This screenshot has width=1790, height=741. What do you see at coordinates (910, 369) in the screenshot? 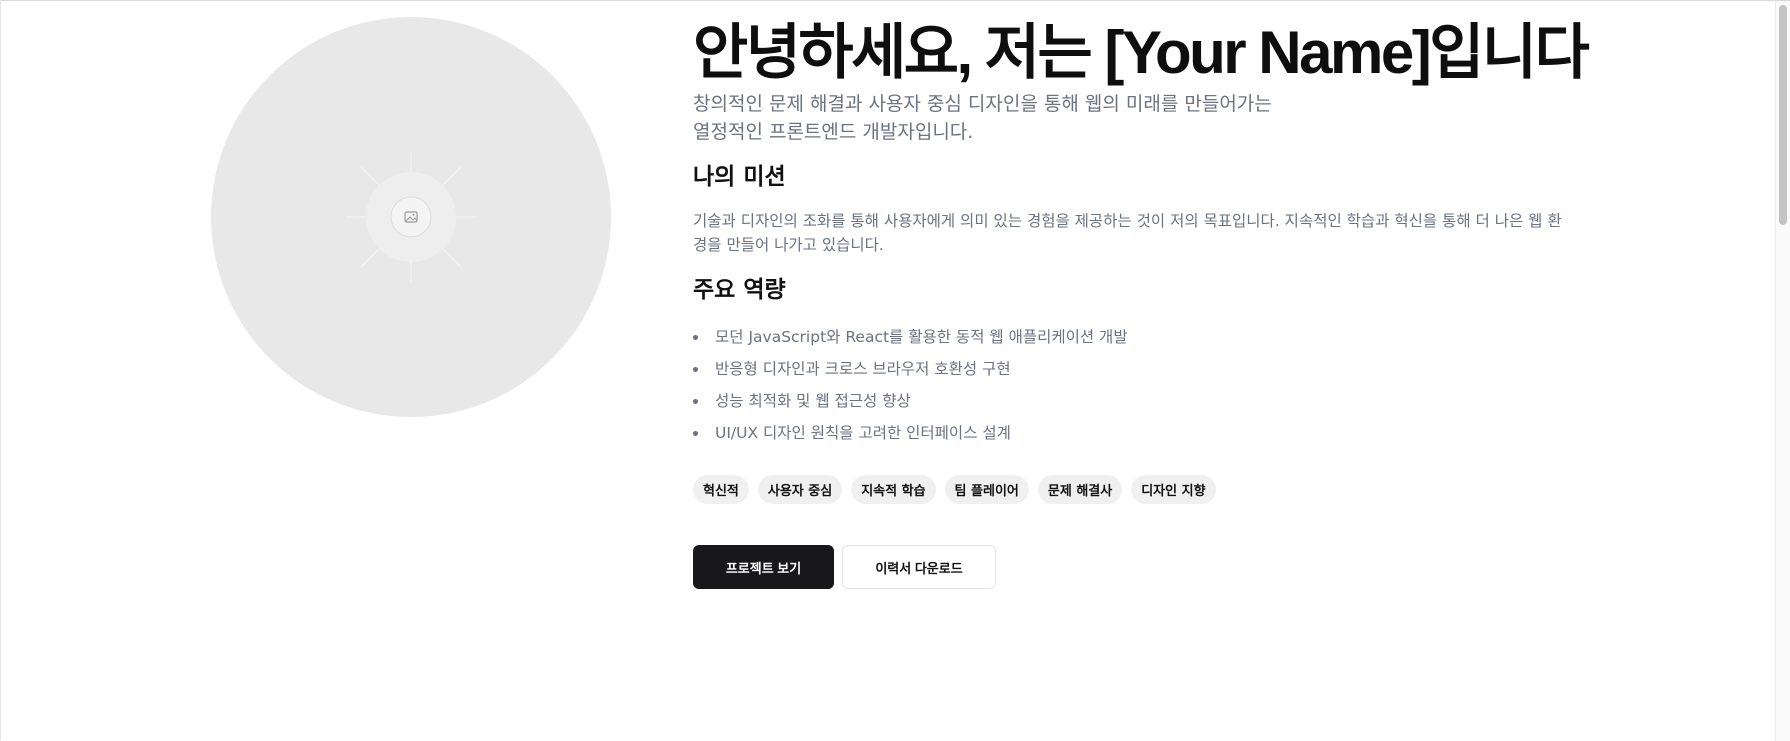
I see `list-item: 반응형 디자인과 크로스 브라우저 호환성 구현` at bounding box center [910, 369].